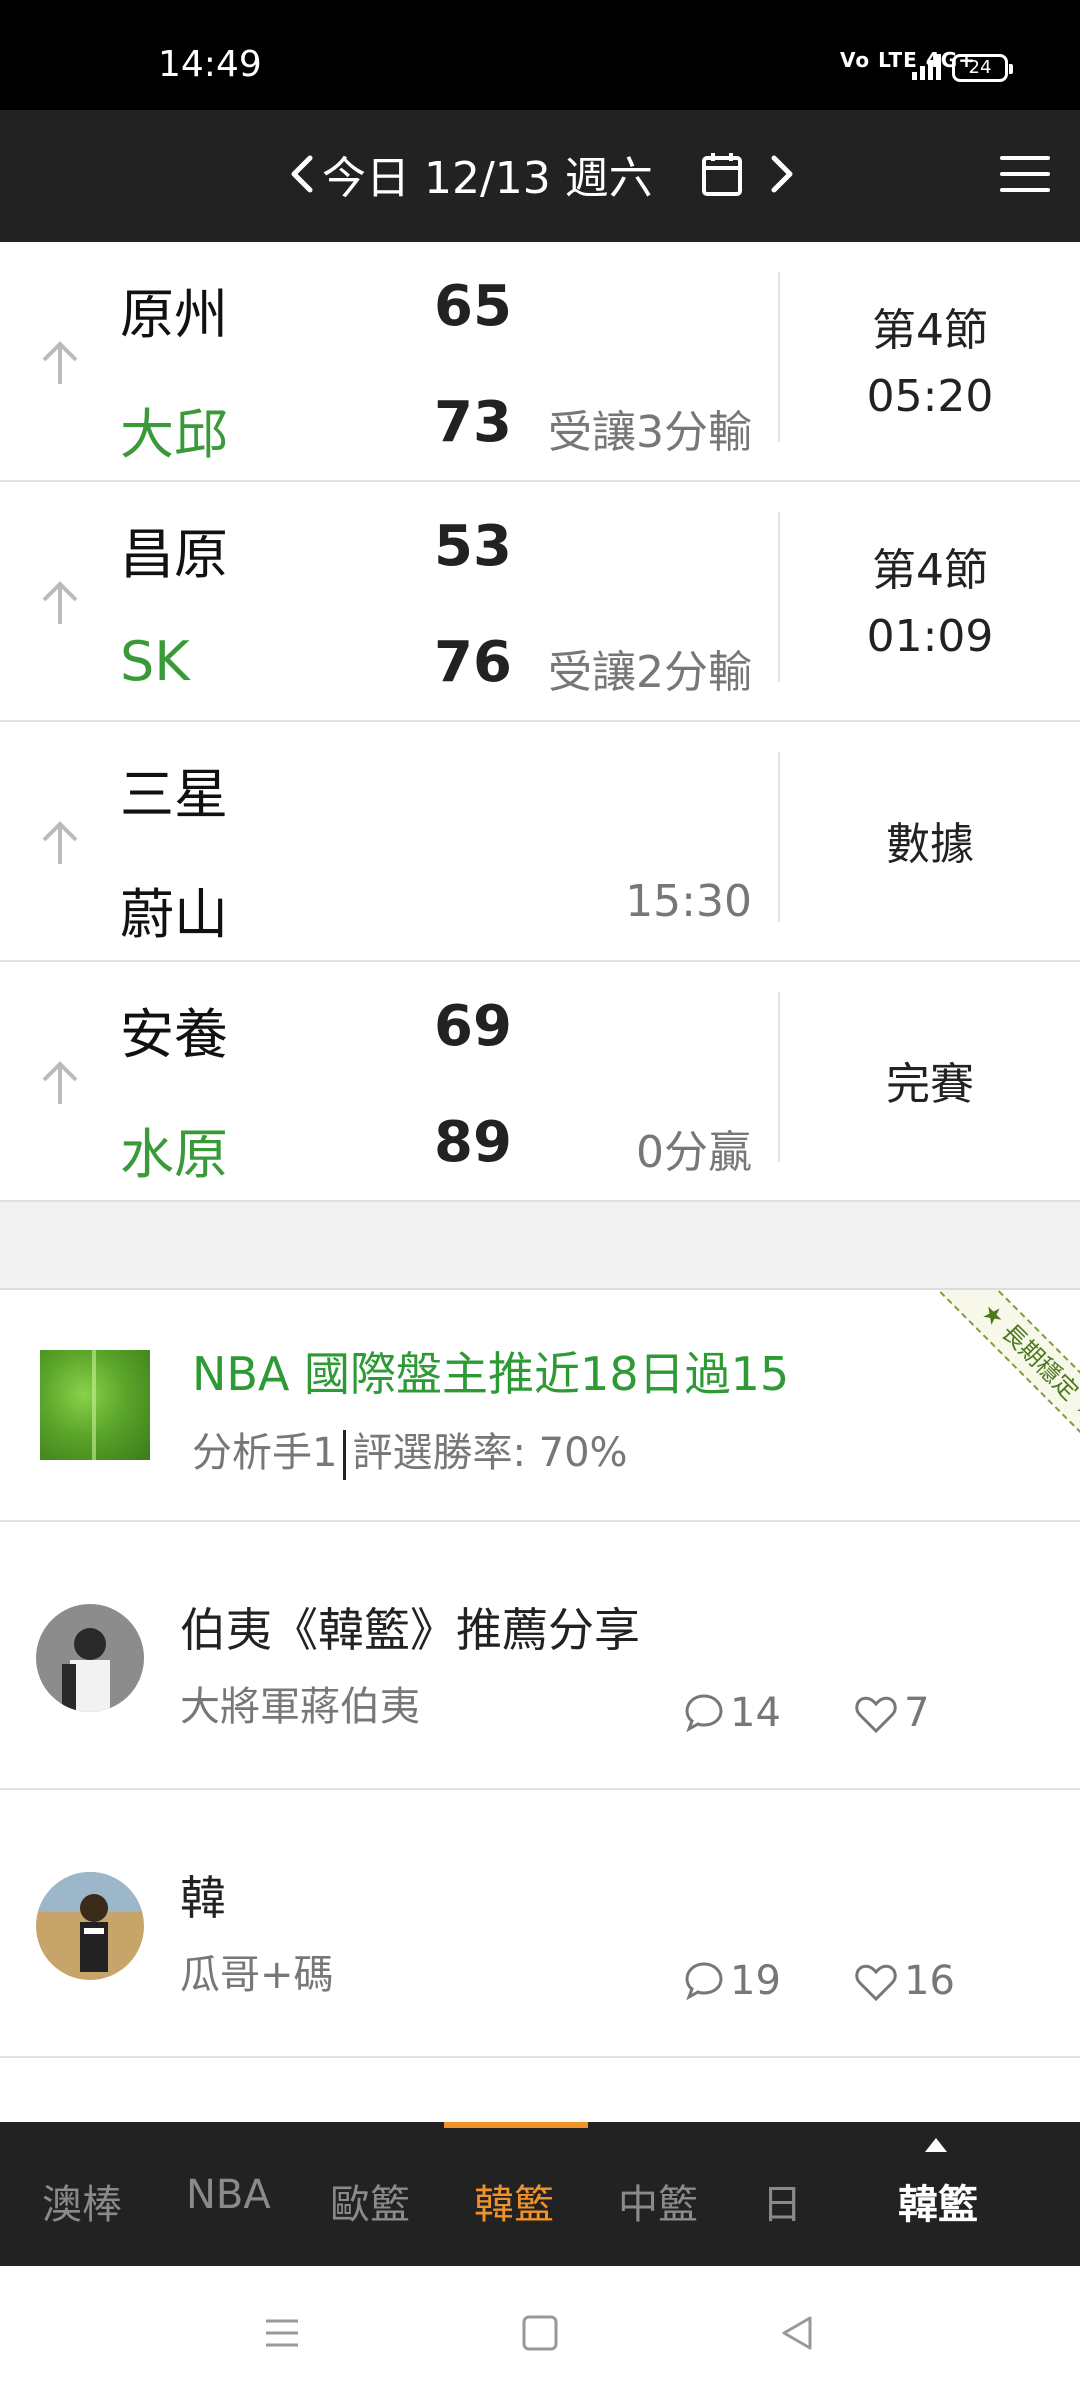 This screenshot has width=1080, height=2400. I want to click on post-author: 瓜哥+碼, so click(257, 1975).